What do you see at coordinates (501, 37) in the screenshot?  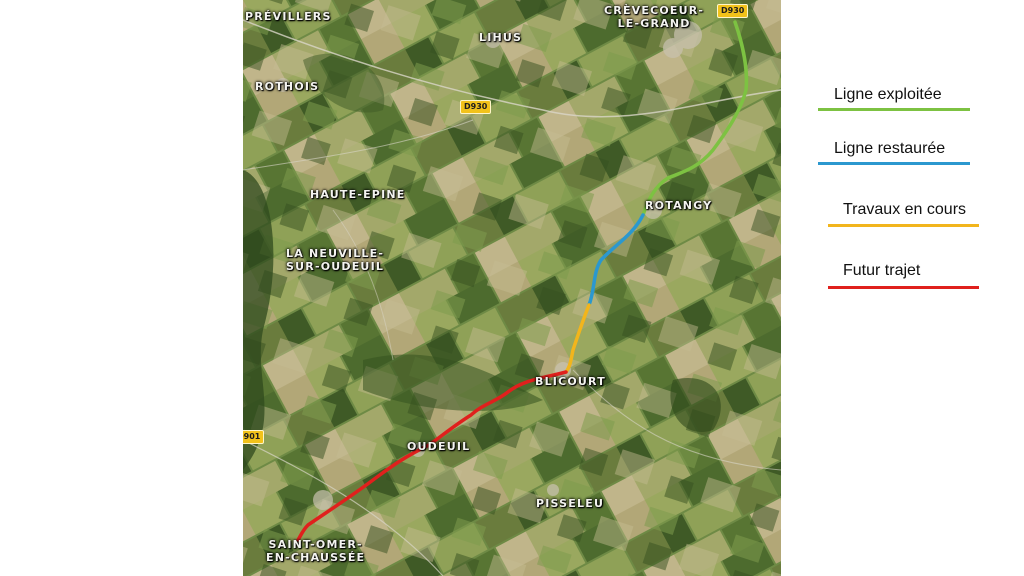 I see `place-label-lihus: Lihus` at bounding box center [501, 37].